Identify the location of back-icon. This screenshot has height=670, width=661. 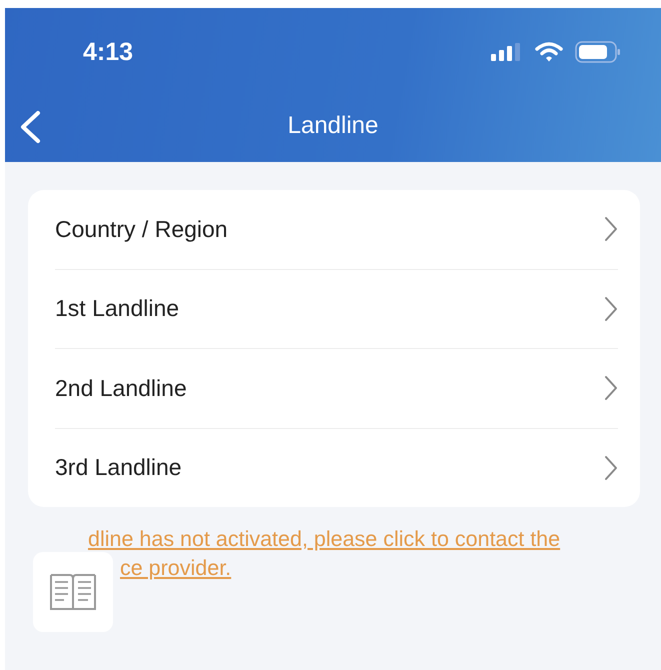
(30, 127).